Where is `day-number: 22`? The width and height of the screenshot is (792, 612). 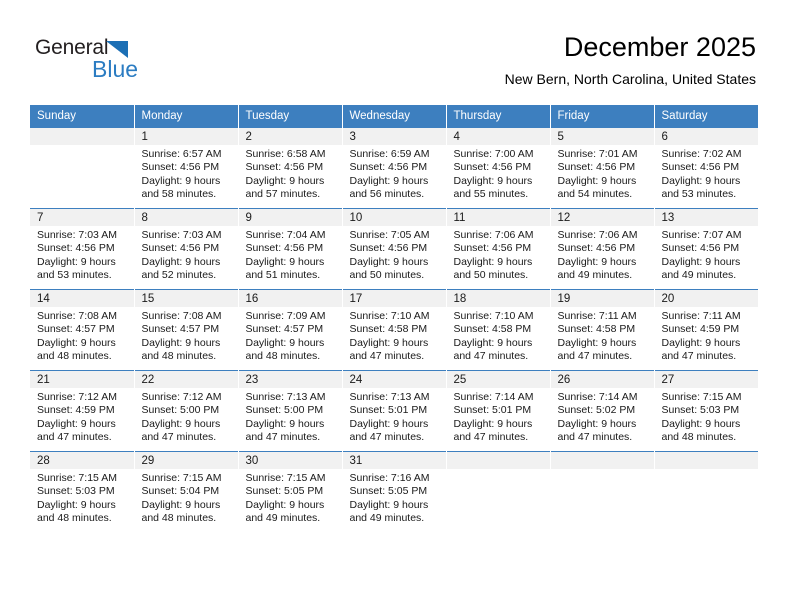 day-number: 22 is located at coordinates (186, 379).